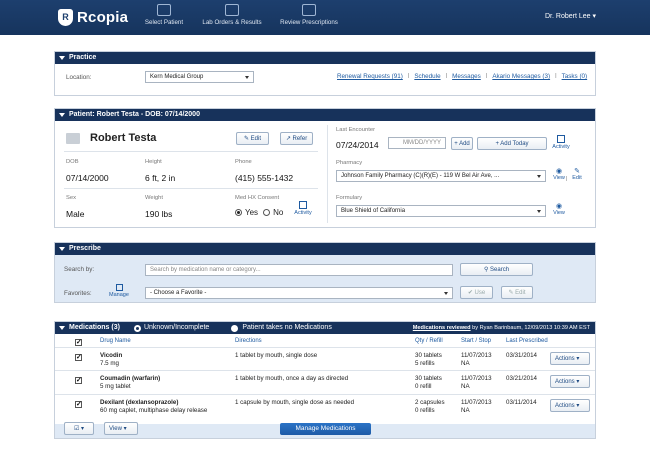 This screenshot has width=650, height=450. I want to click on col-qty-refill: Qty / Refill, so click(429, 341).